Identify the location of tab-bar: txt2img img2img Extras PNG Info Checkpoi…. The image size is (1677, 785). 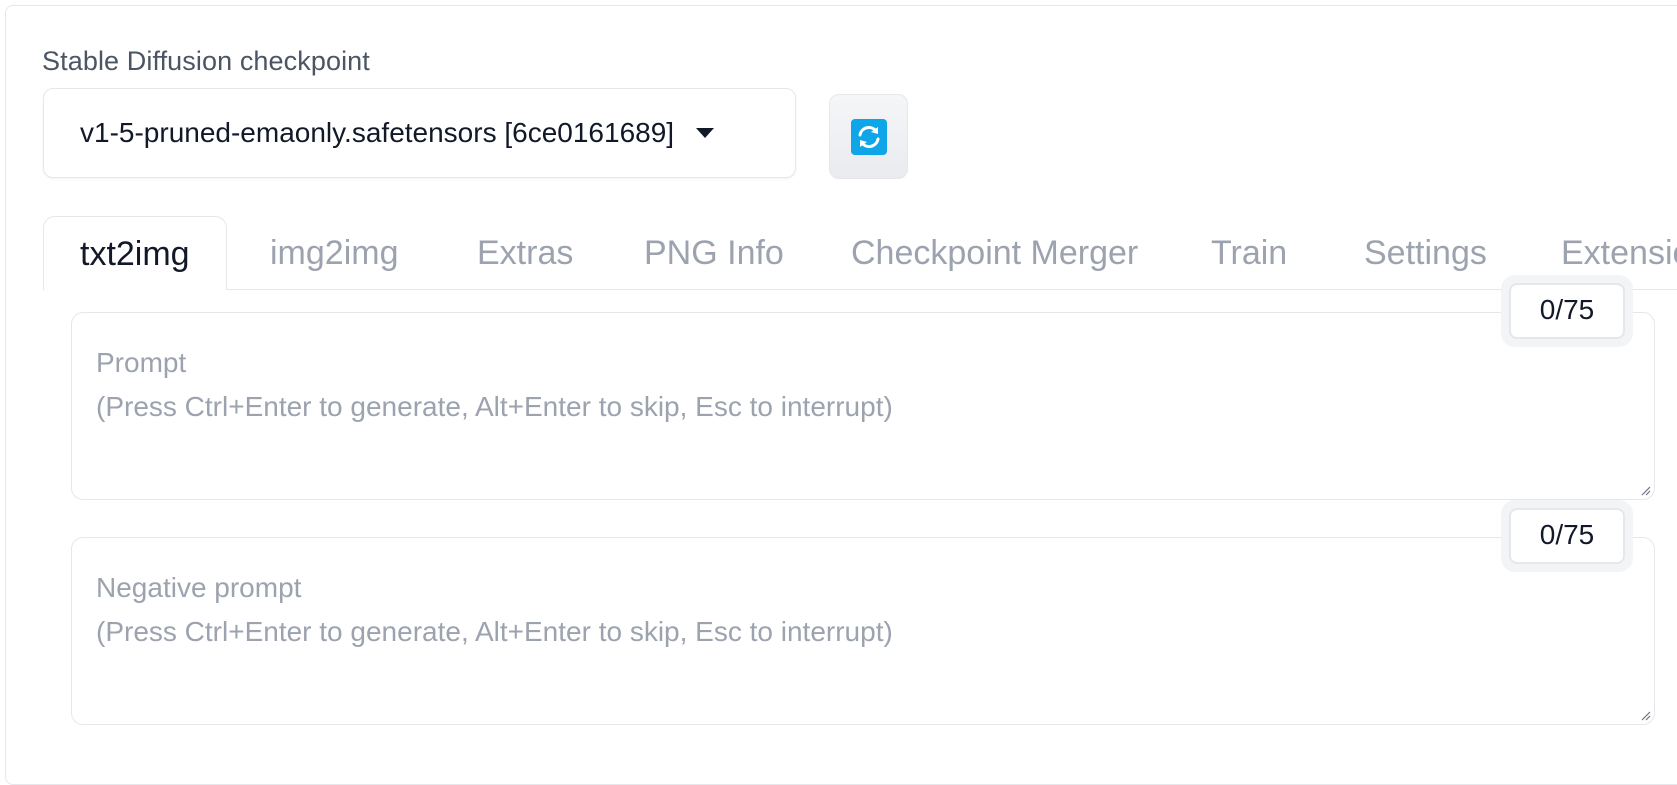
(860, 253).